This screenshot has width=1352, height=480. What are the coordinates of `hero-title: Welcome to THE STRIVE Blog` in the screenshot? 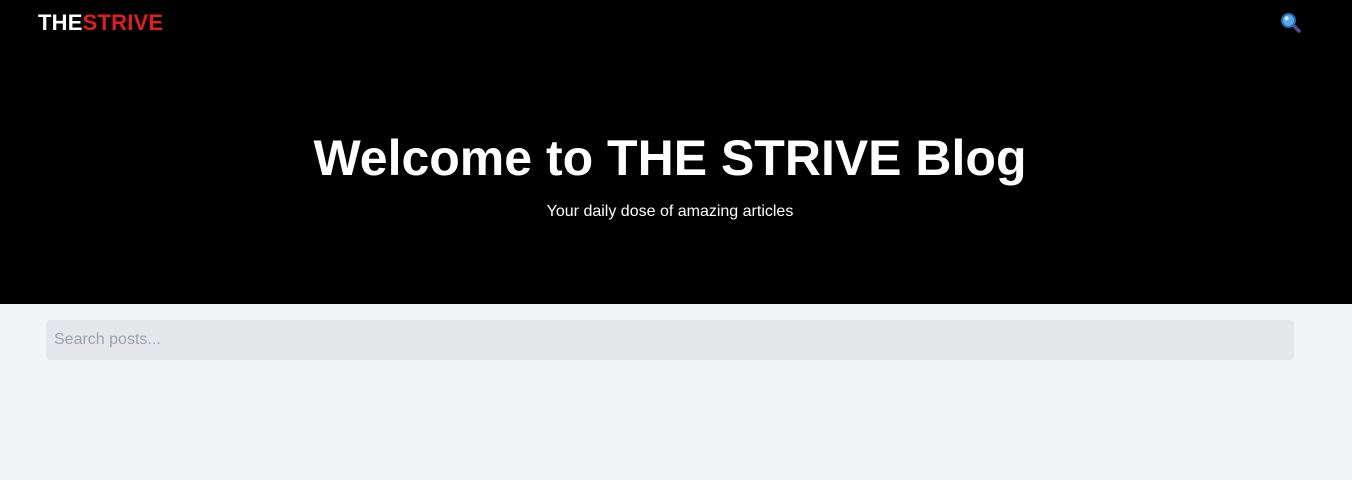 It's located at (670, 158).